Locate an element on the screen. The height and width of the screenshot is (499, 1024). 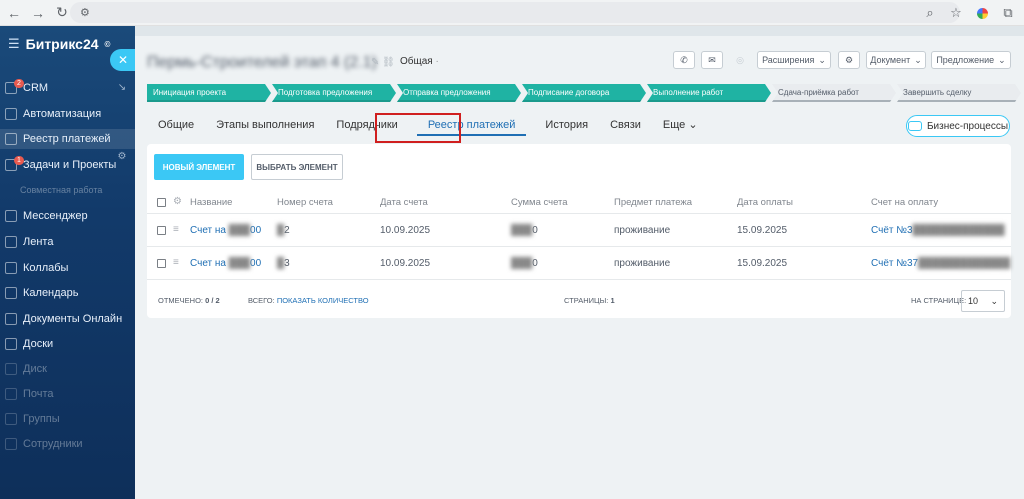
bookmark-star-icon: ☆ is located at coordinates (956, 13).